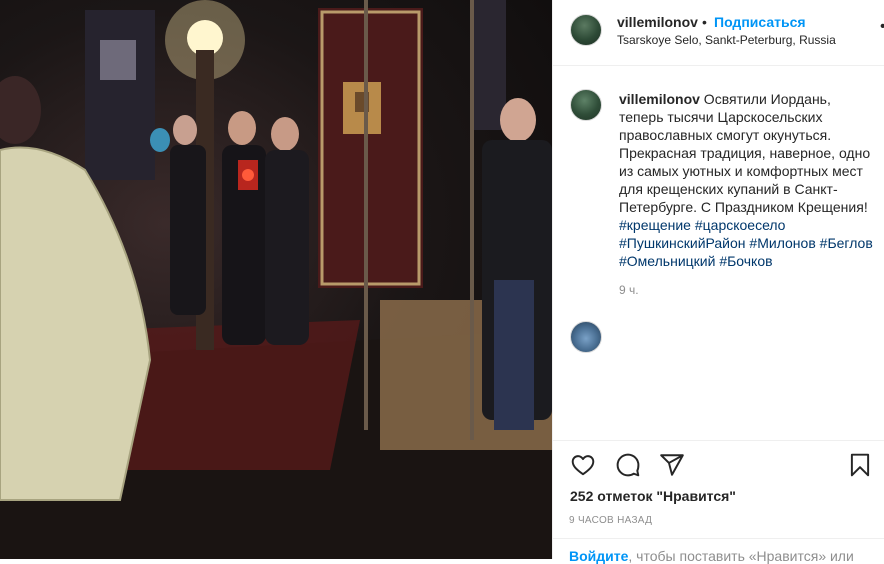 This screenshot has height=564, width=884. What do you see at coordinates (741, 556) in the screenshot?
I see `login-prompt-text: , чтобы поставить «Нравится» или` at bounding box center [741, 556].